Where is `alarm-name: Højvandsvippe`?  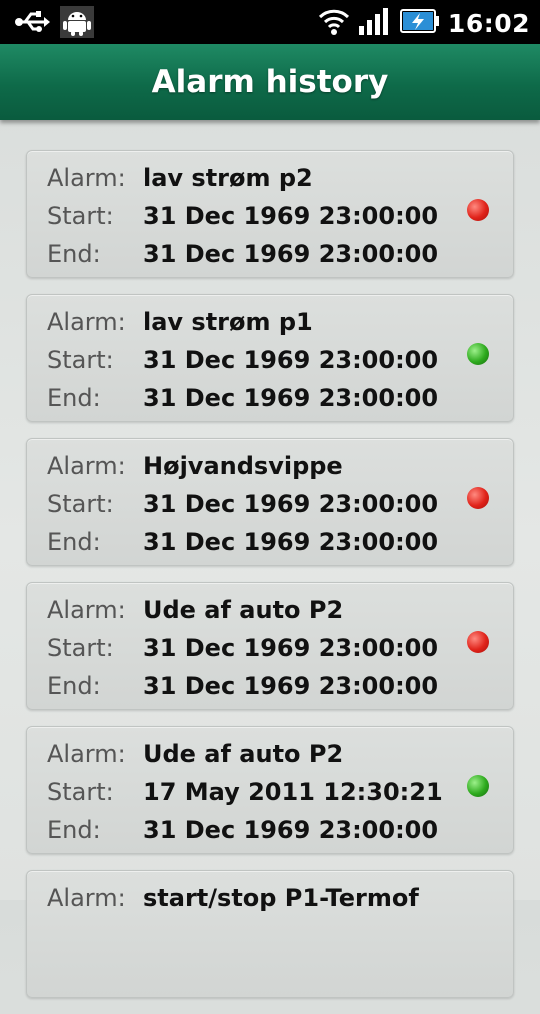
alarm-name: Højvandsvippe is located at coordinates (243, 466).